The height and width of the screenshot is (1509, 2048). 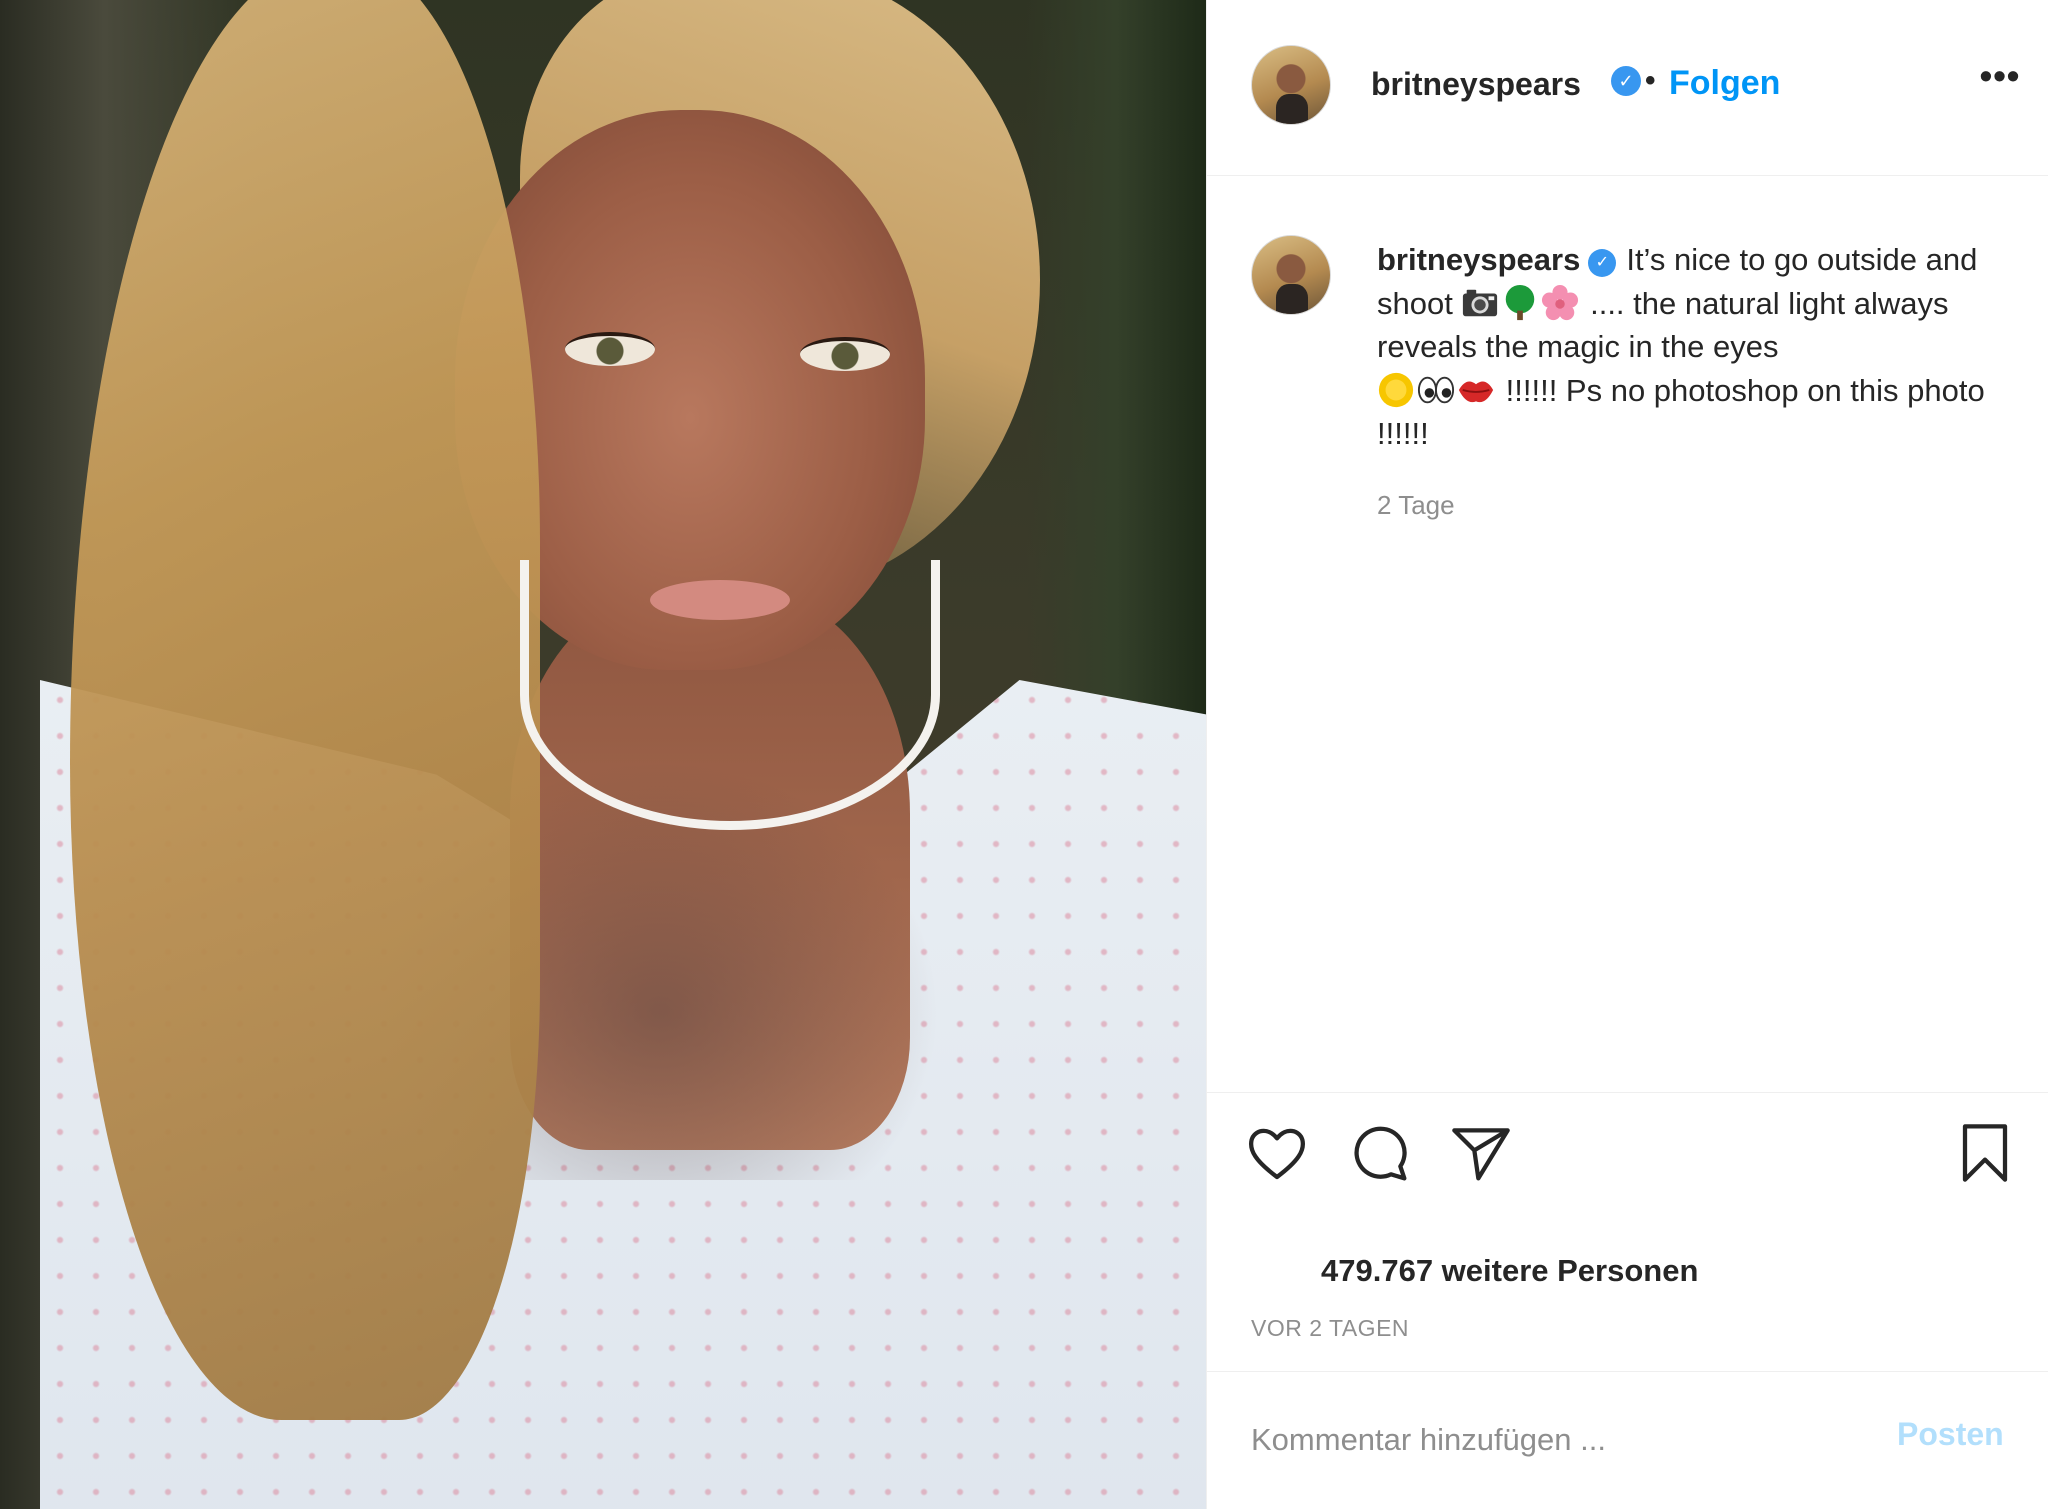 I want to click on blossom-icon, so click(x=1560, y=302).